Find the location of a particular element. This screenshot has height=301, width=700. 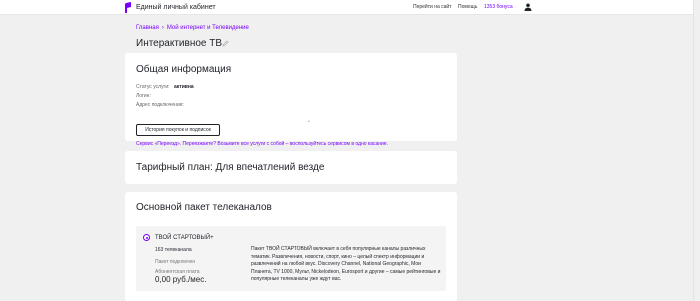

bonus-link: 1353 бонуса is located at coordinates (498, 7).